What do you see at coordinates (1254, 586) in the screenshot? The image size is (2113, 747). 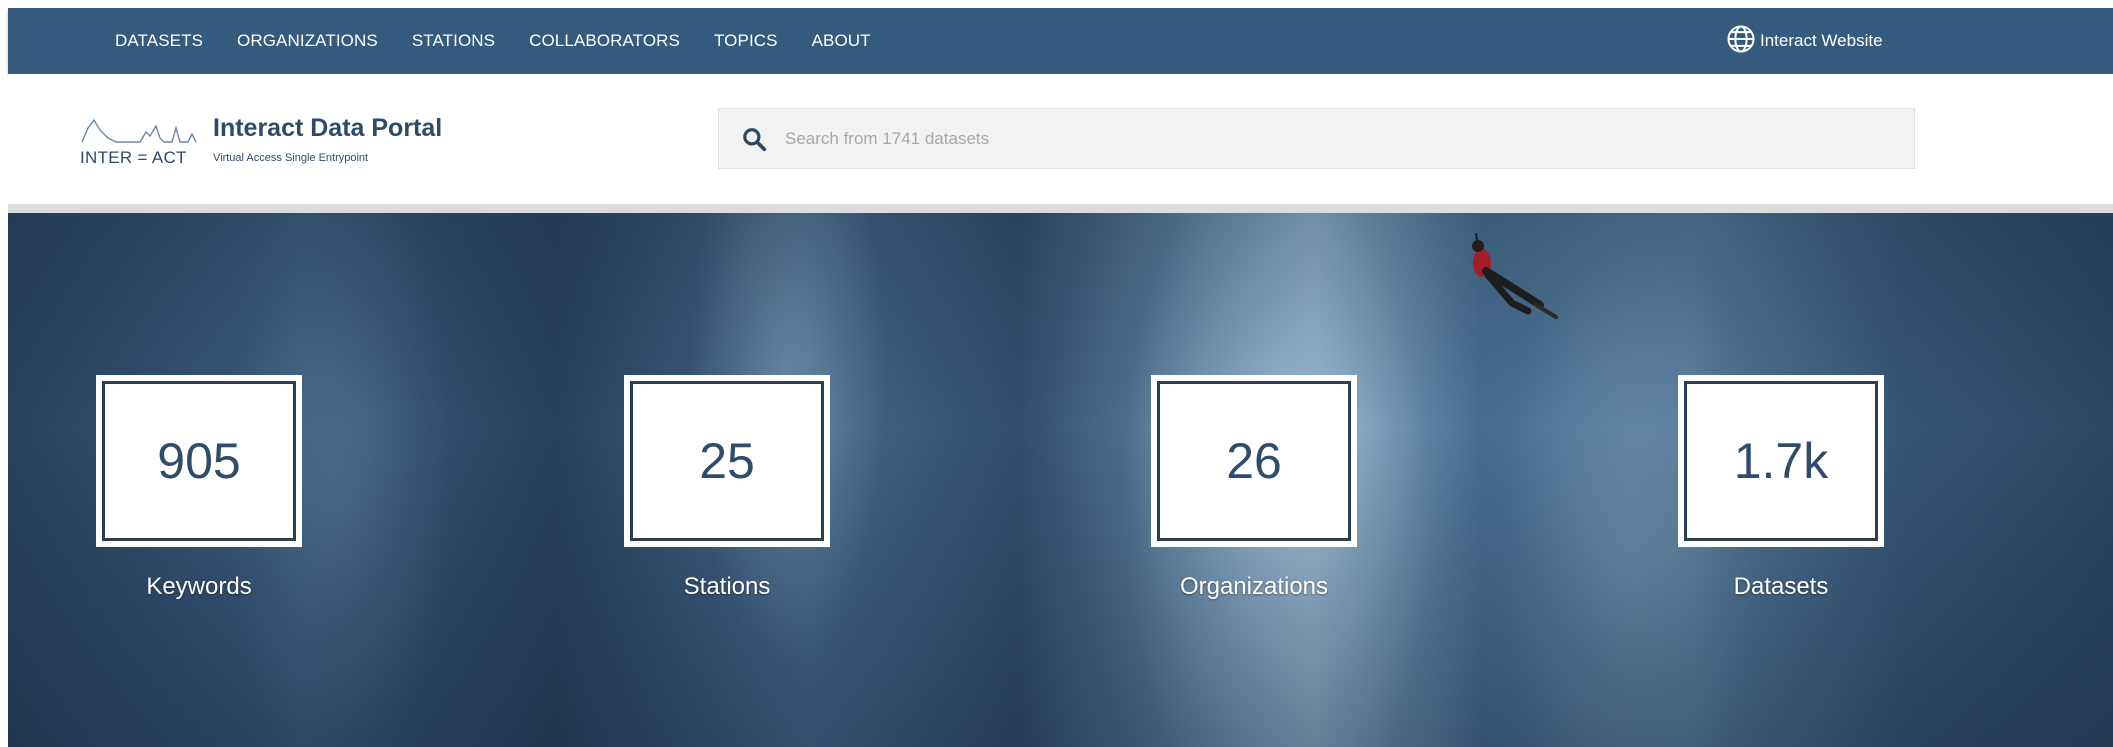 I see `stat-label: Organizations` at bounding box center [1254, 586].